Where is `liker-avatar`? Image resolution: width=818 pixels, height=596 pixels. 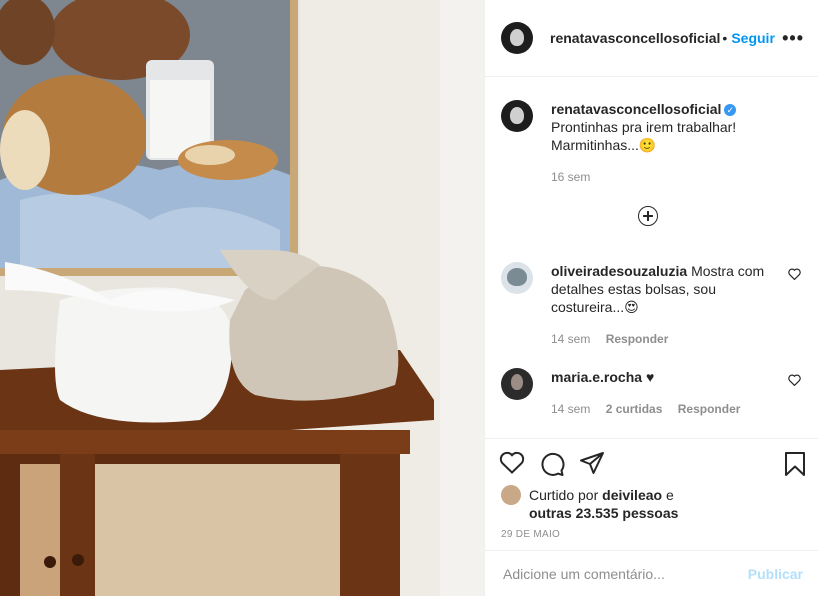 liker-avatar is located at coordinates (511, 495).